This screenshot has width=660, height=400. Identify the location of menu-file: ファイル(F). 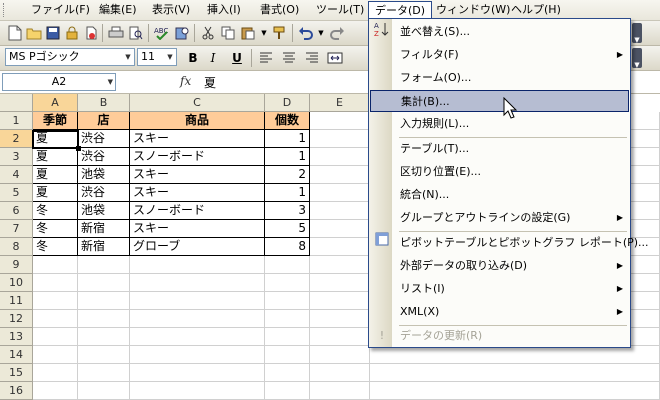
(60, 10).